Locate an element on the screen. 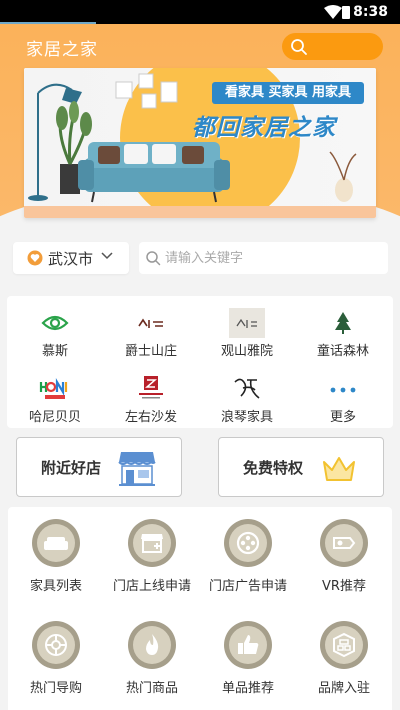 Image resolution: width=400 pixels, height=710 pixels. app-title: 家居之家 is located at coordinates (62, 50).